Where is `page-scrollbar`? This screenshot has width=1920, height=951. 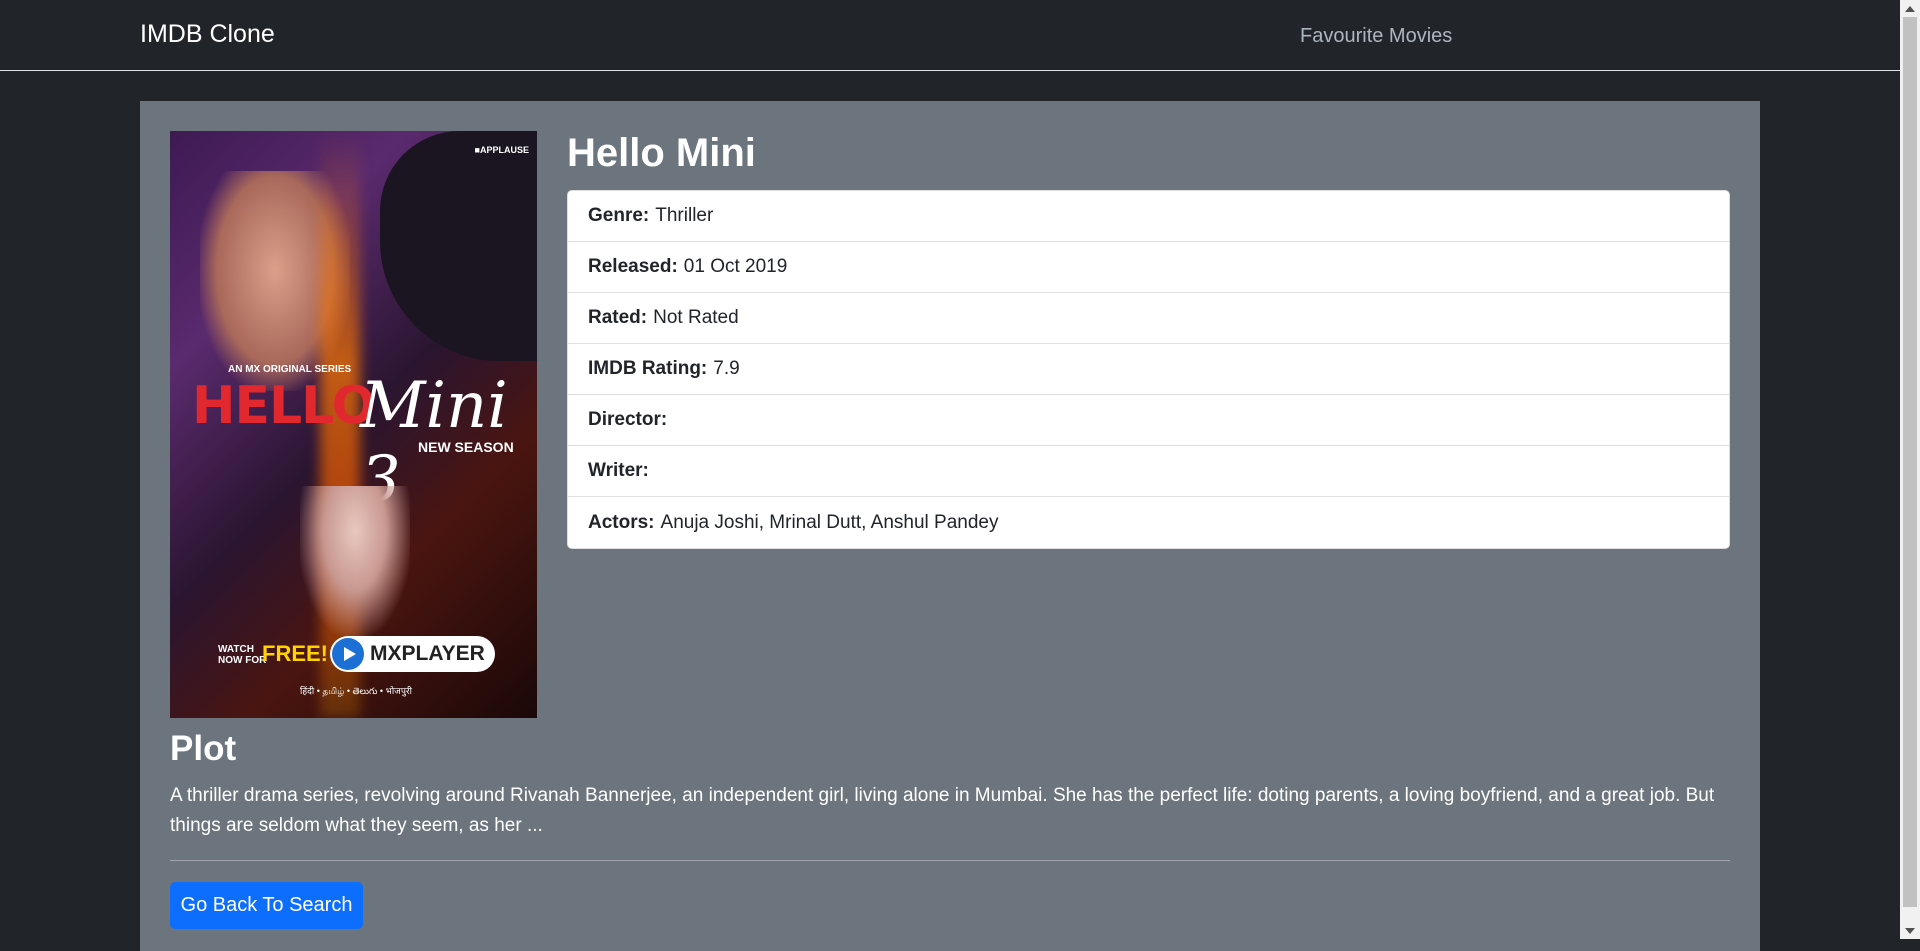
page-scrollbar is located at coordinates (1910, 469).